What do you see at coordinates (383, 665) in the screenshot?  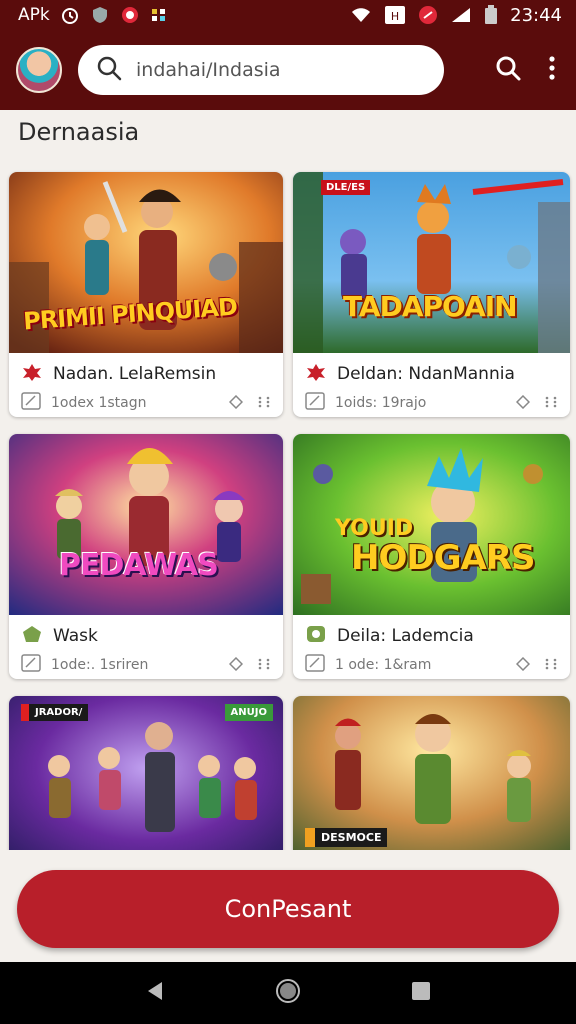 I see `game-meta: 1 ode: 1&ram` at bounding box center [383, 665].